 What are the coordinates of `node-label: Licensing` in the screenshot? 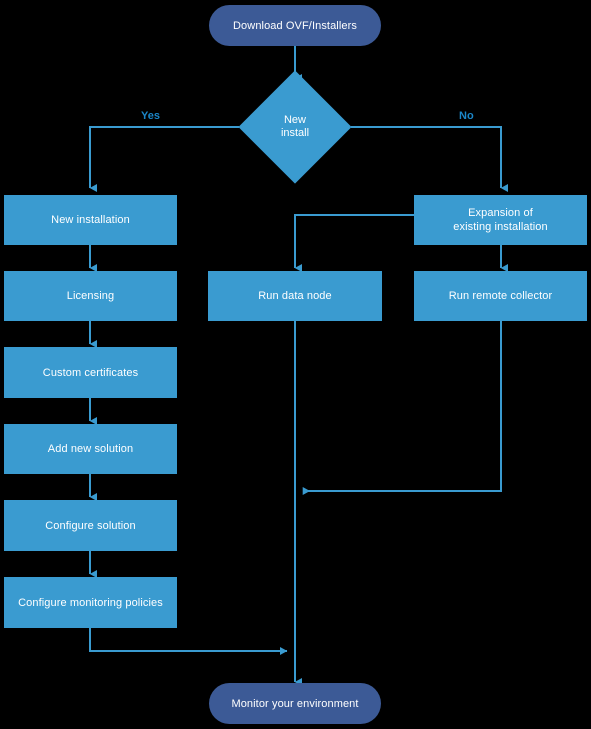 It's located at (90, 296).